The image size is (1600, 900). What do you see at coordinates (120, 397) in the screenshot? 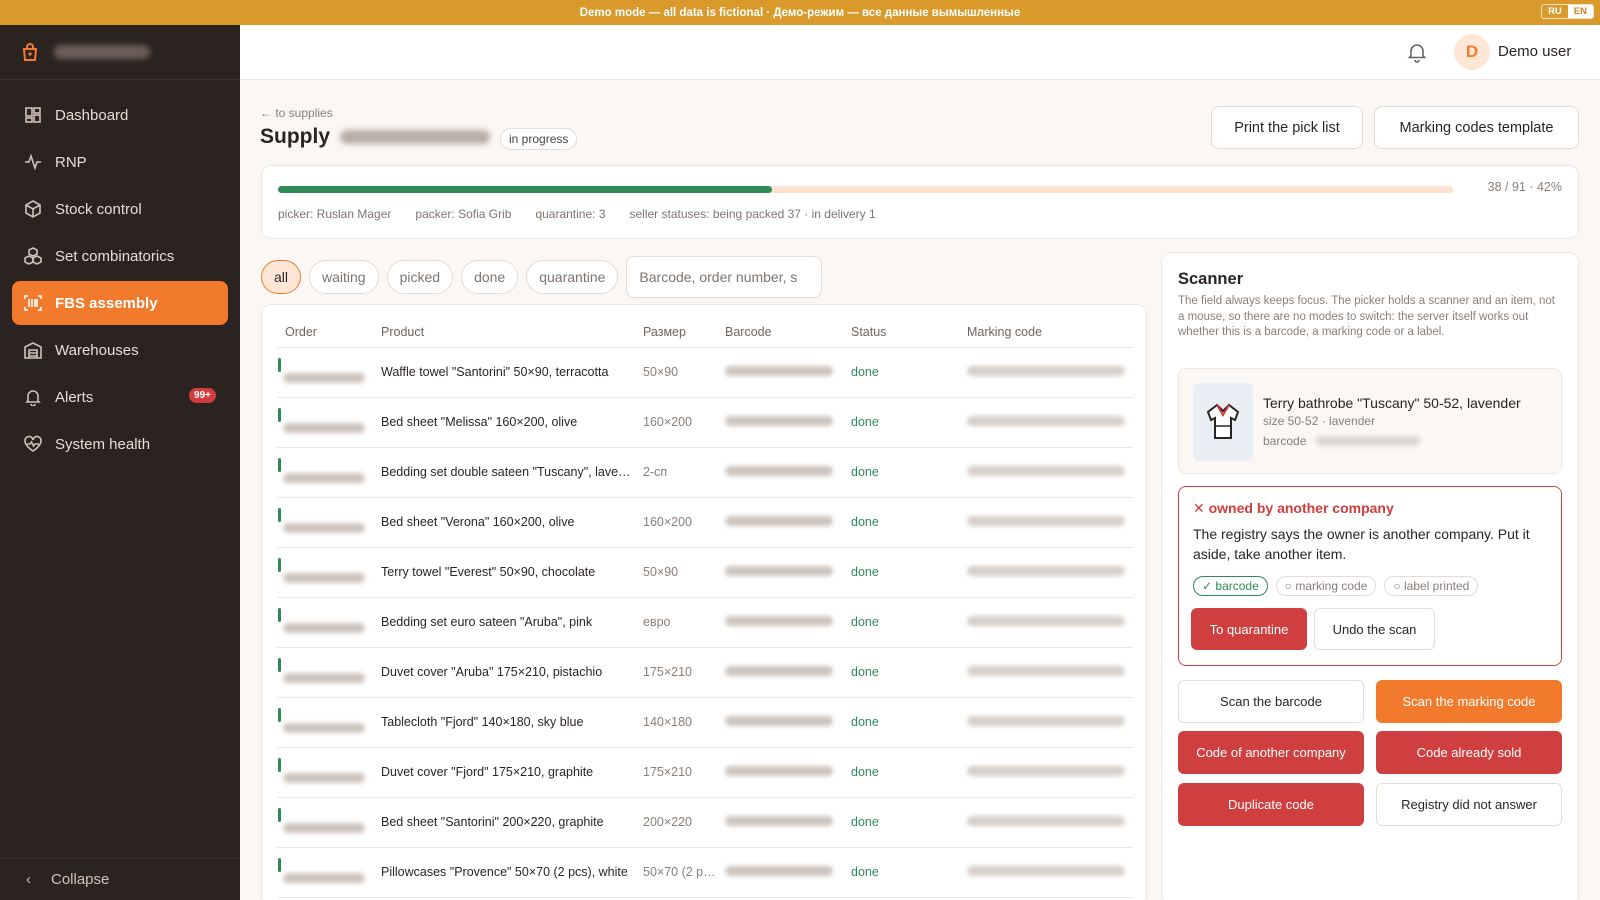
I see `sidebar-item-alerts: Alerts 99+` at bounding box center [120, 397].